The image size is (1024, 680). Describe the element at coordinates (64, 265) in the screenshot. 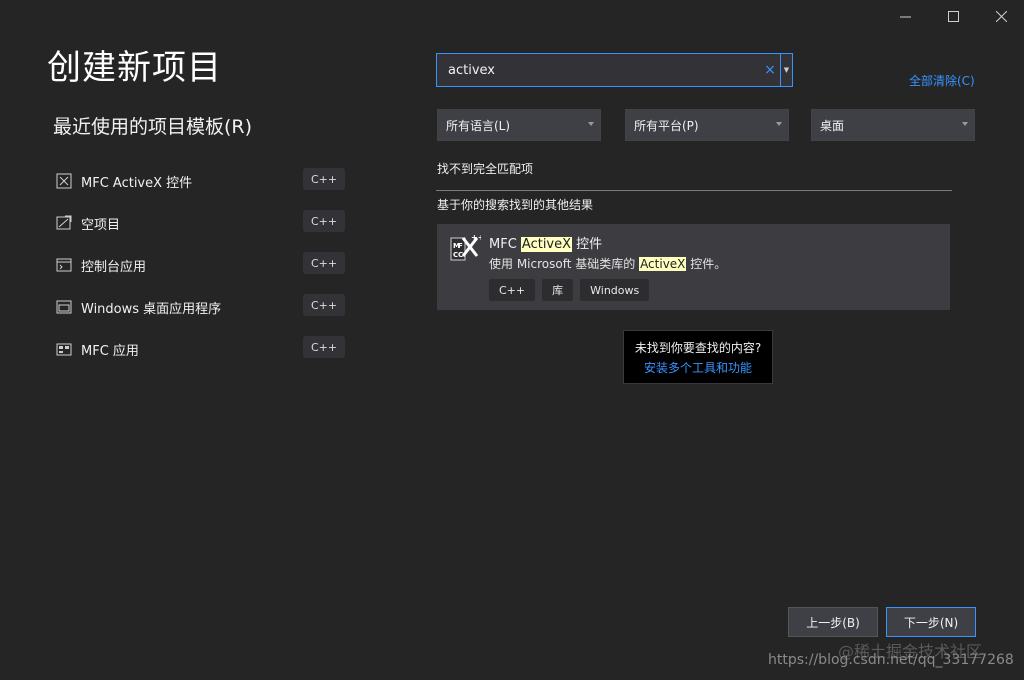

I see `console-app-icon` at that location.